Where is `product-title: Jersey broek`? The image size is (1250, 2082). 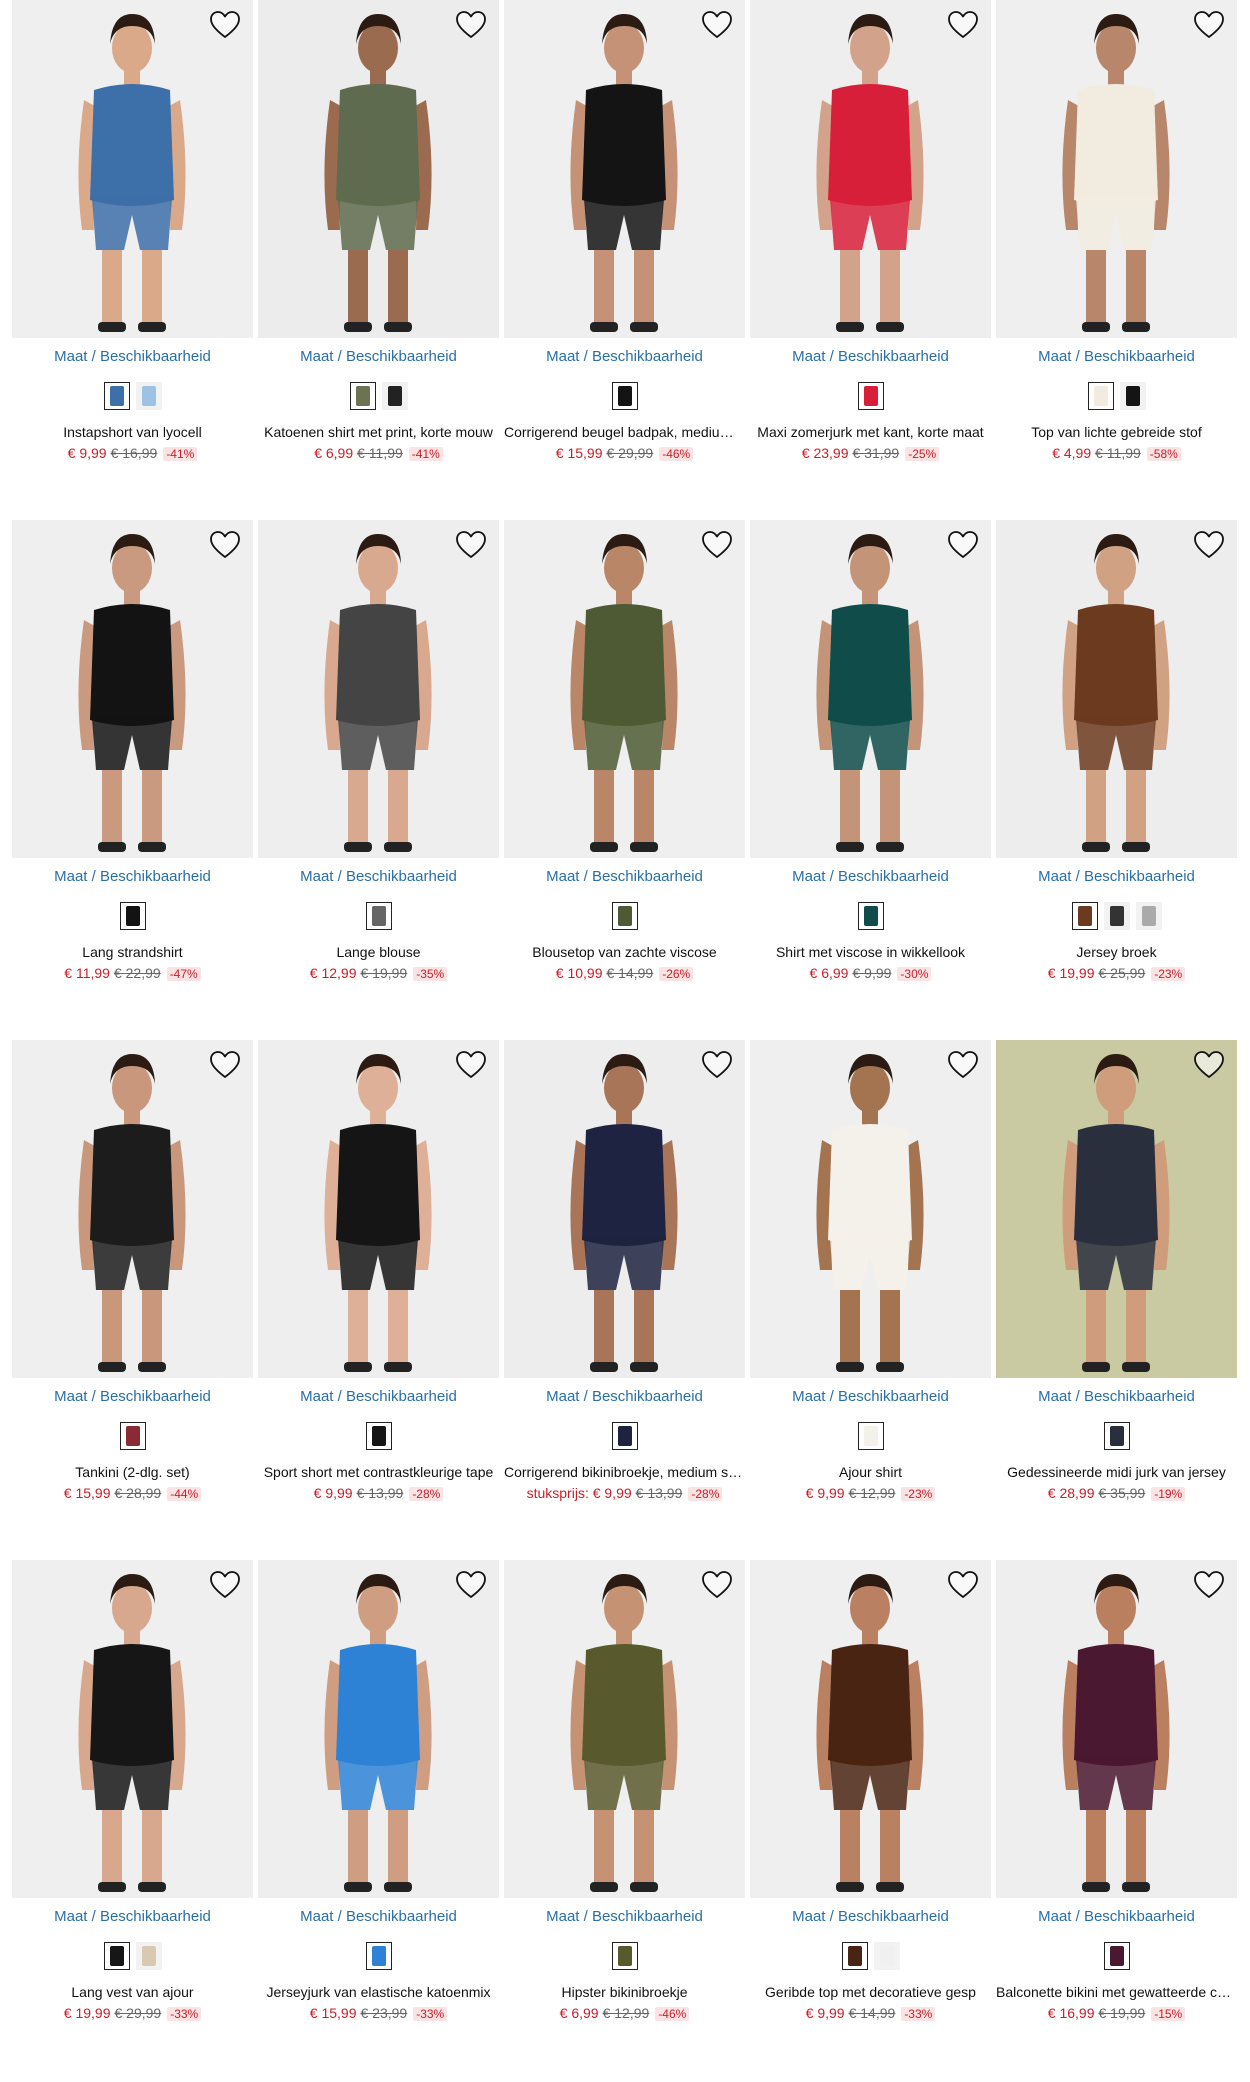
product-title: Jersey broek is located at coordinates (1116, 952).